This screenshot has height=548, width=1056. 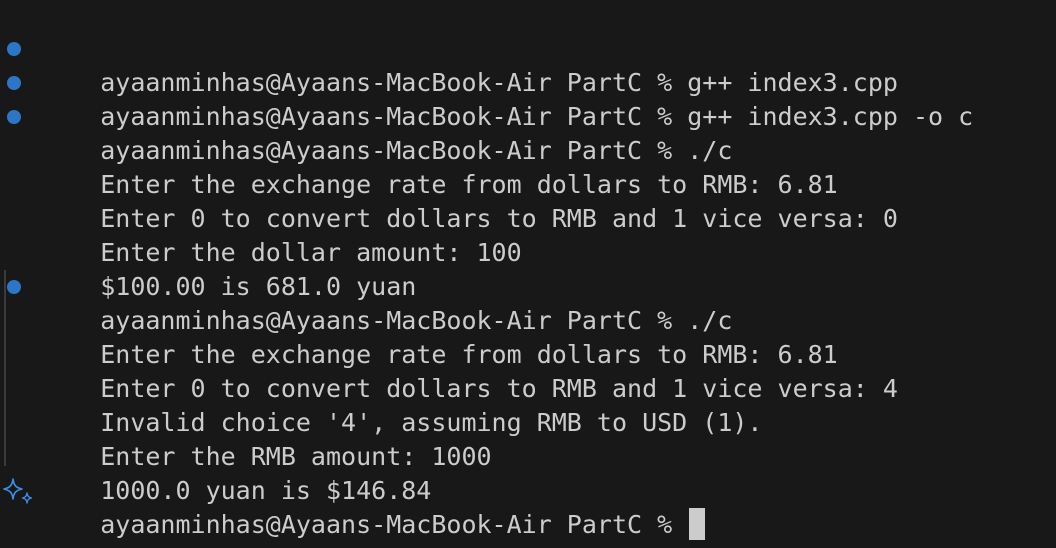 What do you see at coordinates (528, 268) in the screenshot?
I see `terminal-line: $100.00 is 681.0 yuan` at bounding box center [528, 268].